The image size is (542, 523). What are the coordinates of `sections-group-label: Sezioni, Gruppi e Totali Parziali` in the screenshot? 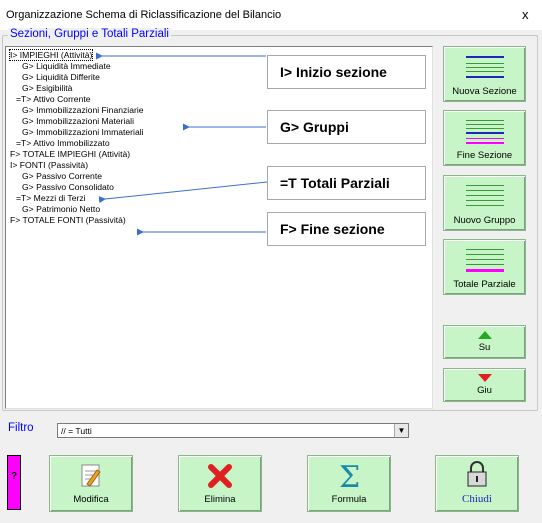 It's located at (89, 34).